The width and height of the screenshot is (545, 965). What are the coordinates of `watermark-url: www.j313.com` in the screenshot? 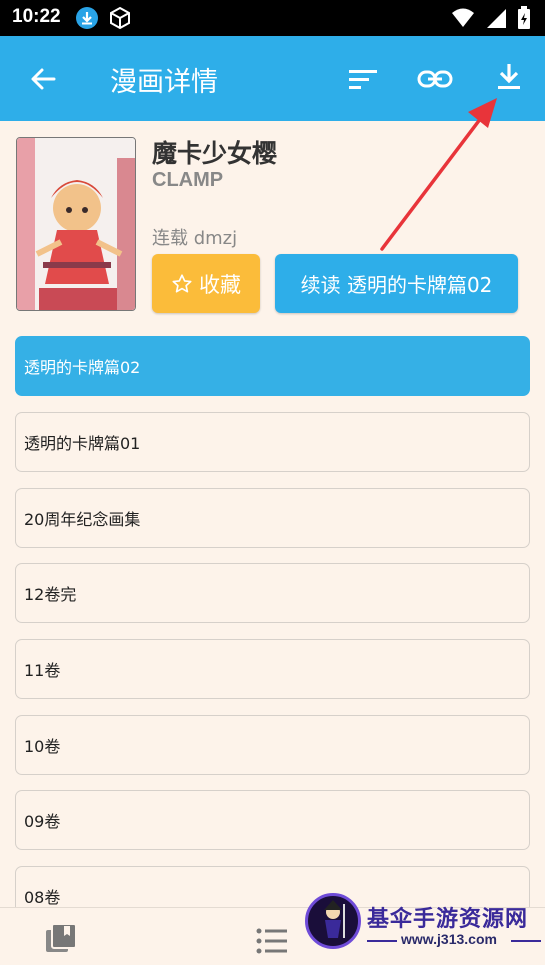 It's located at (449, 939).